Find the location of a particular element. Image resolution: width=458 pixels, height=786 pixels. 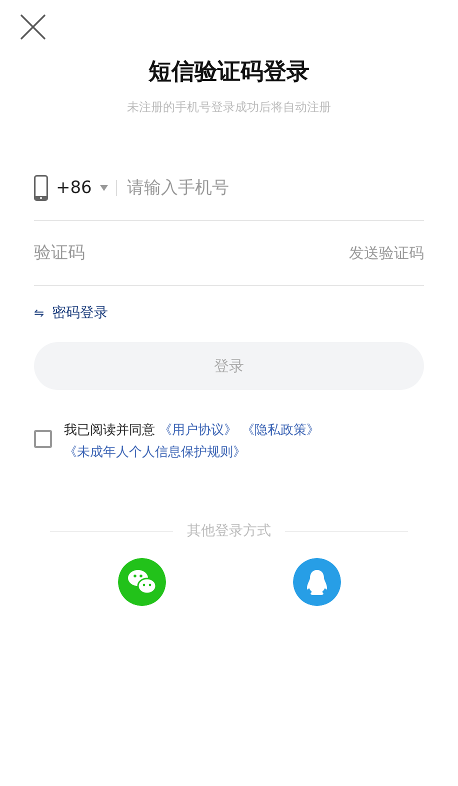

agreement-checkbox is located at coordinates (43, 439).